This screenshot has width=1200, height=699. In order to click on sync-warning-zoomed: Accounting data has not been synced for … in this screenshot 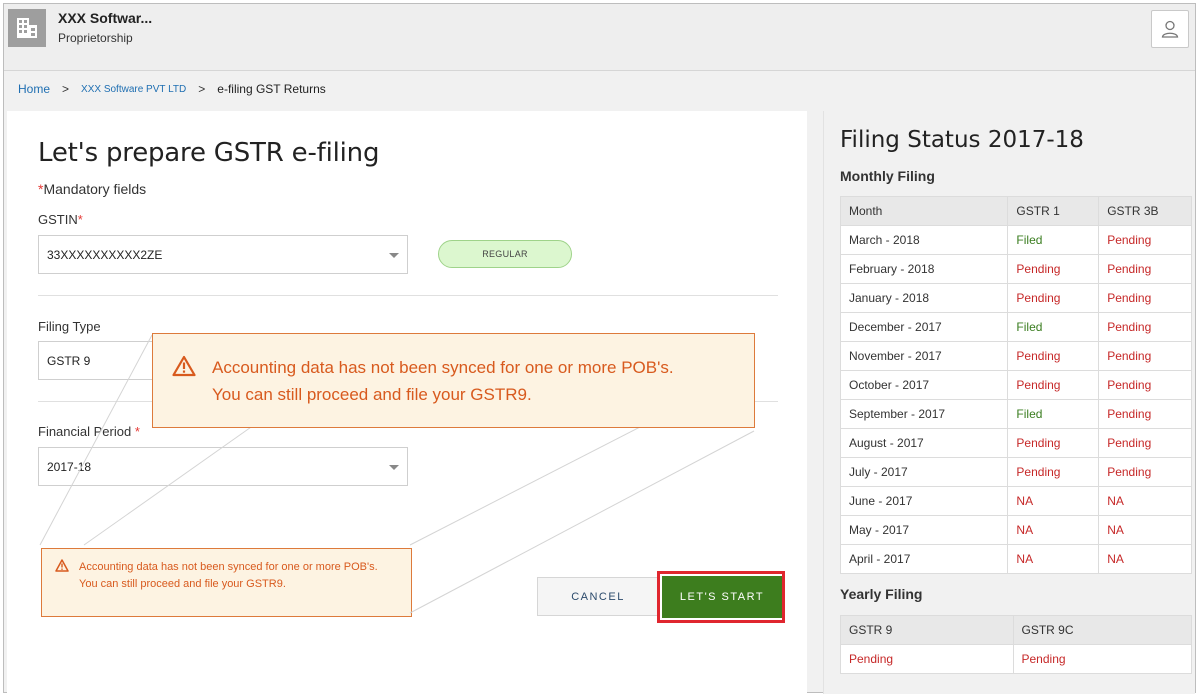, I will do `click(453, 380)`.